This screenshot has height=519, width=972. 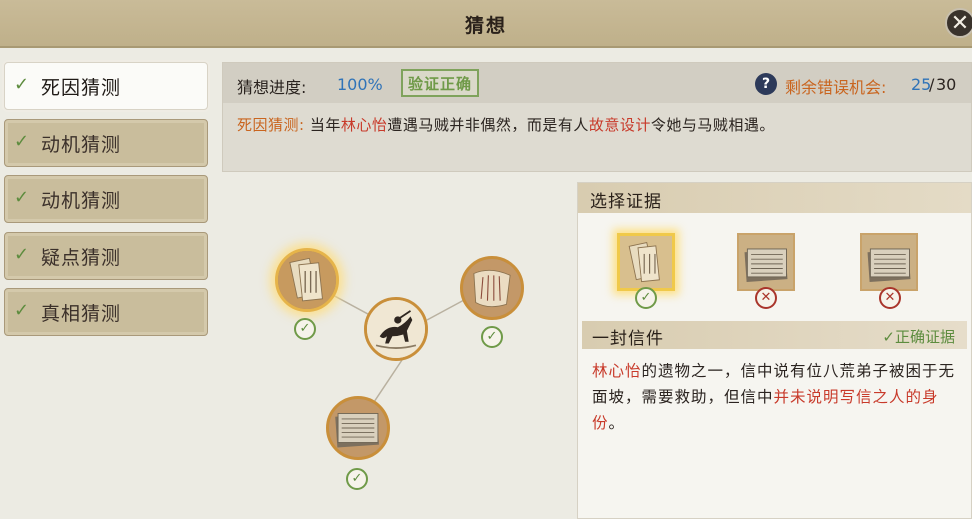 I want to click on book-node, so click(x=358, y=428).